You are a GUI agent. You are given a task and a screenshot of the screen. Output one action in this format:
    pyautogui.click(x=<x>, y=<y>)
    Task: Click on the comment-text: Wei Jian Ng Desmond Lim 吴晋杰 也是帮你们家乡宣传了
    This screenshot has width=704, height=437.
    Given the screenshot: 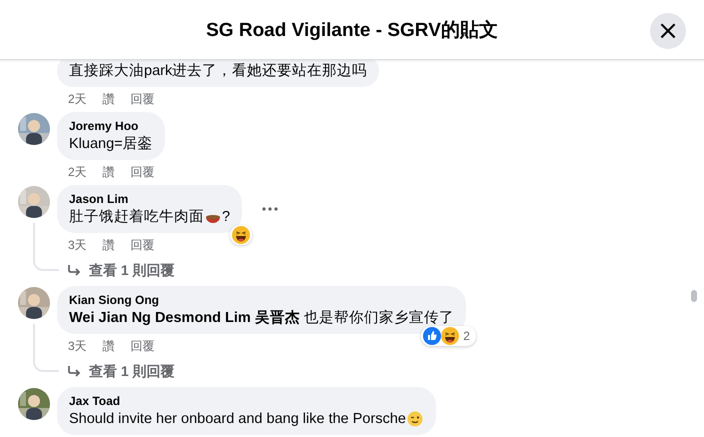 What is the action you would take?
    pyautogui.click(x=261, y=318)
    